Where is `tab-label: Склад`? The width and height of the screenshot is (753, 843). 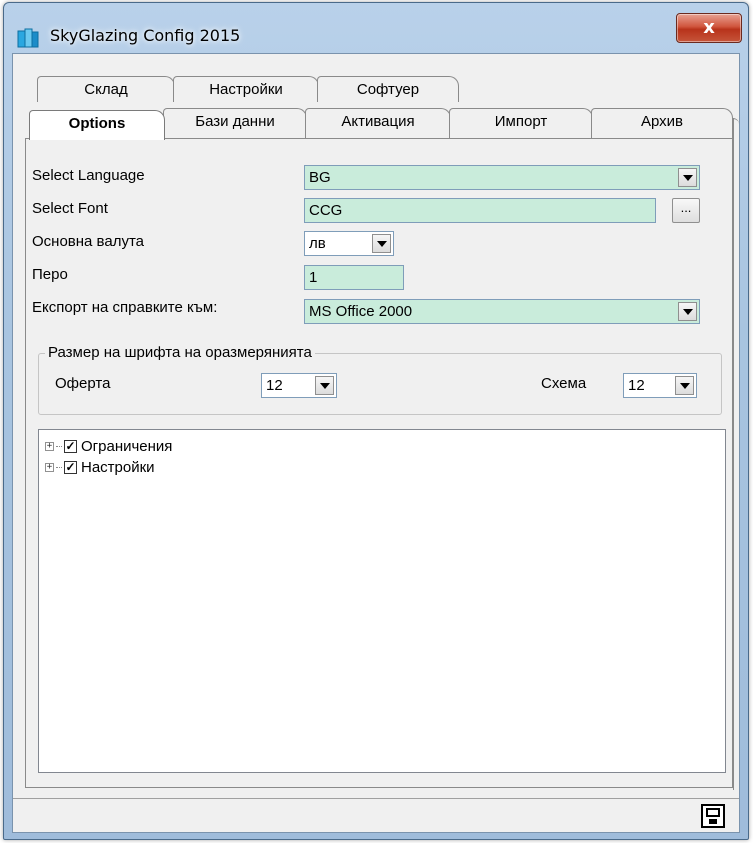
tab-label: Склад is located at coordinates (106, 89).